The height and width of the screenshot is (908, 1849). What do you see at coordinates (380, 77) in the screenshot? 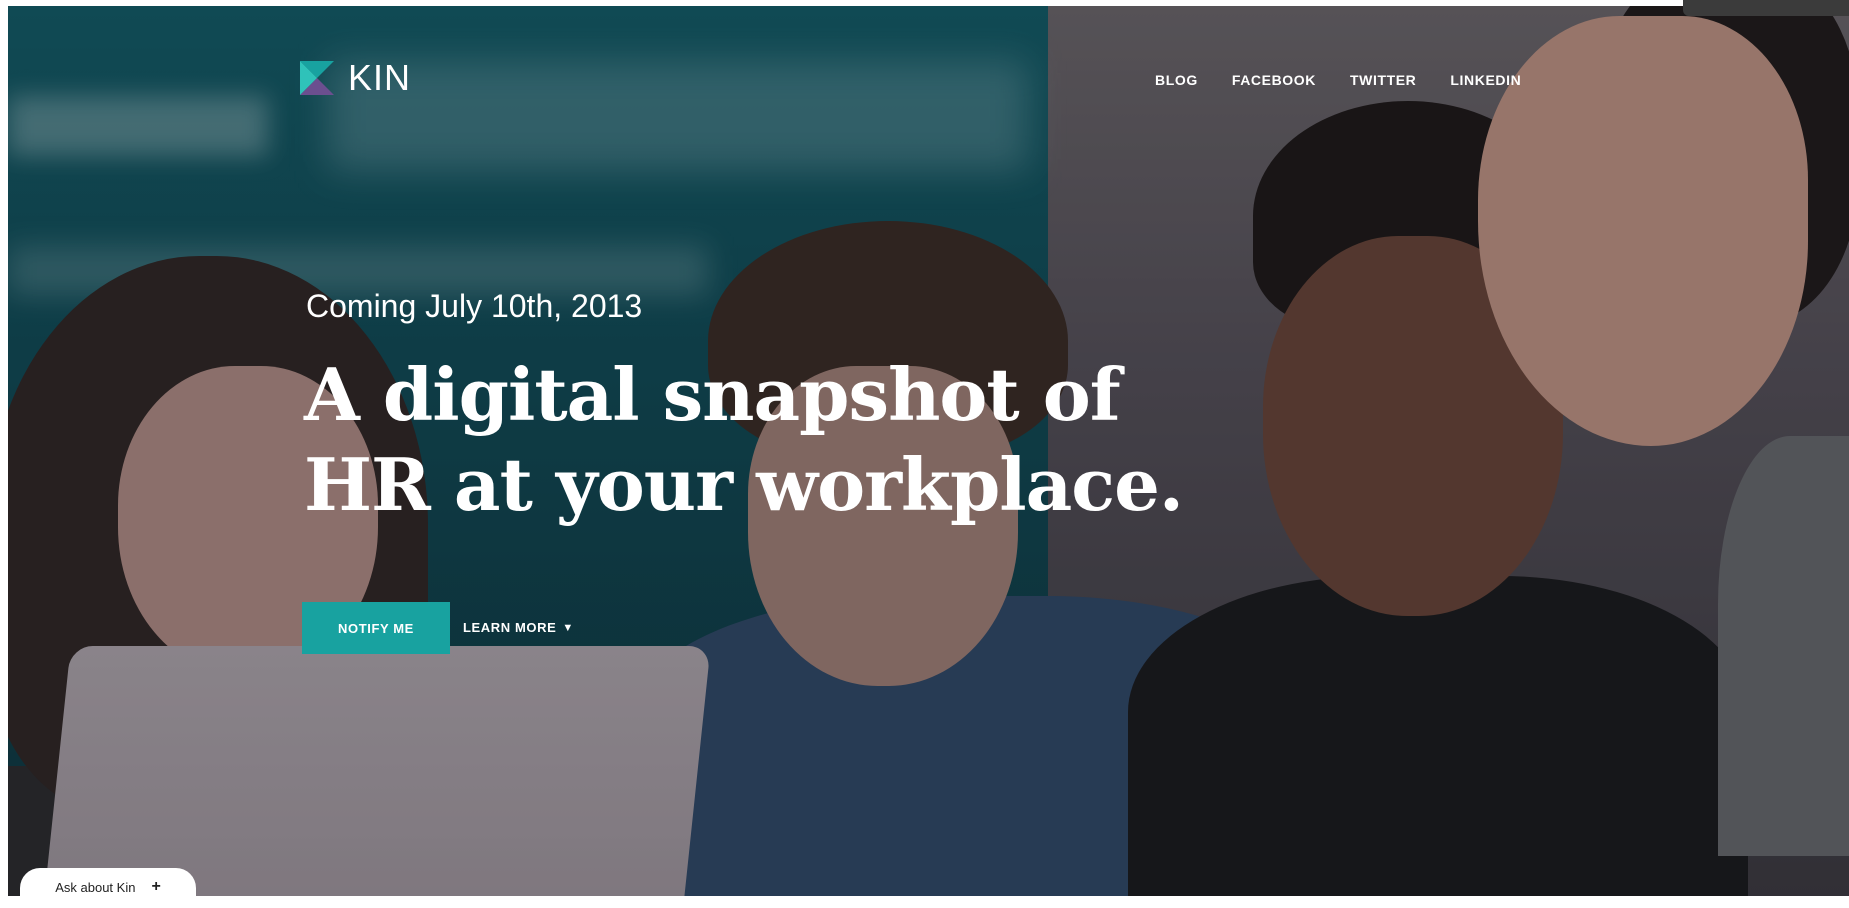
I see `brand-name: KIN` at bounding box center [380, 77].